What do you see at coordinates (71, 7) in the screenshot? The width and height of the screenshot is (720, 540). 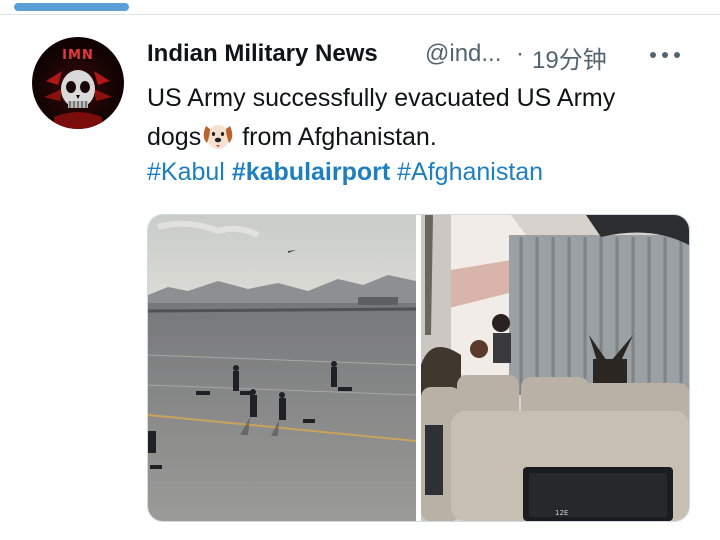 I see `scroll-indicator` at bounding box center [71, 7].